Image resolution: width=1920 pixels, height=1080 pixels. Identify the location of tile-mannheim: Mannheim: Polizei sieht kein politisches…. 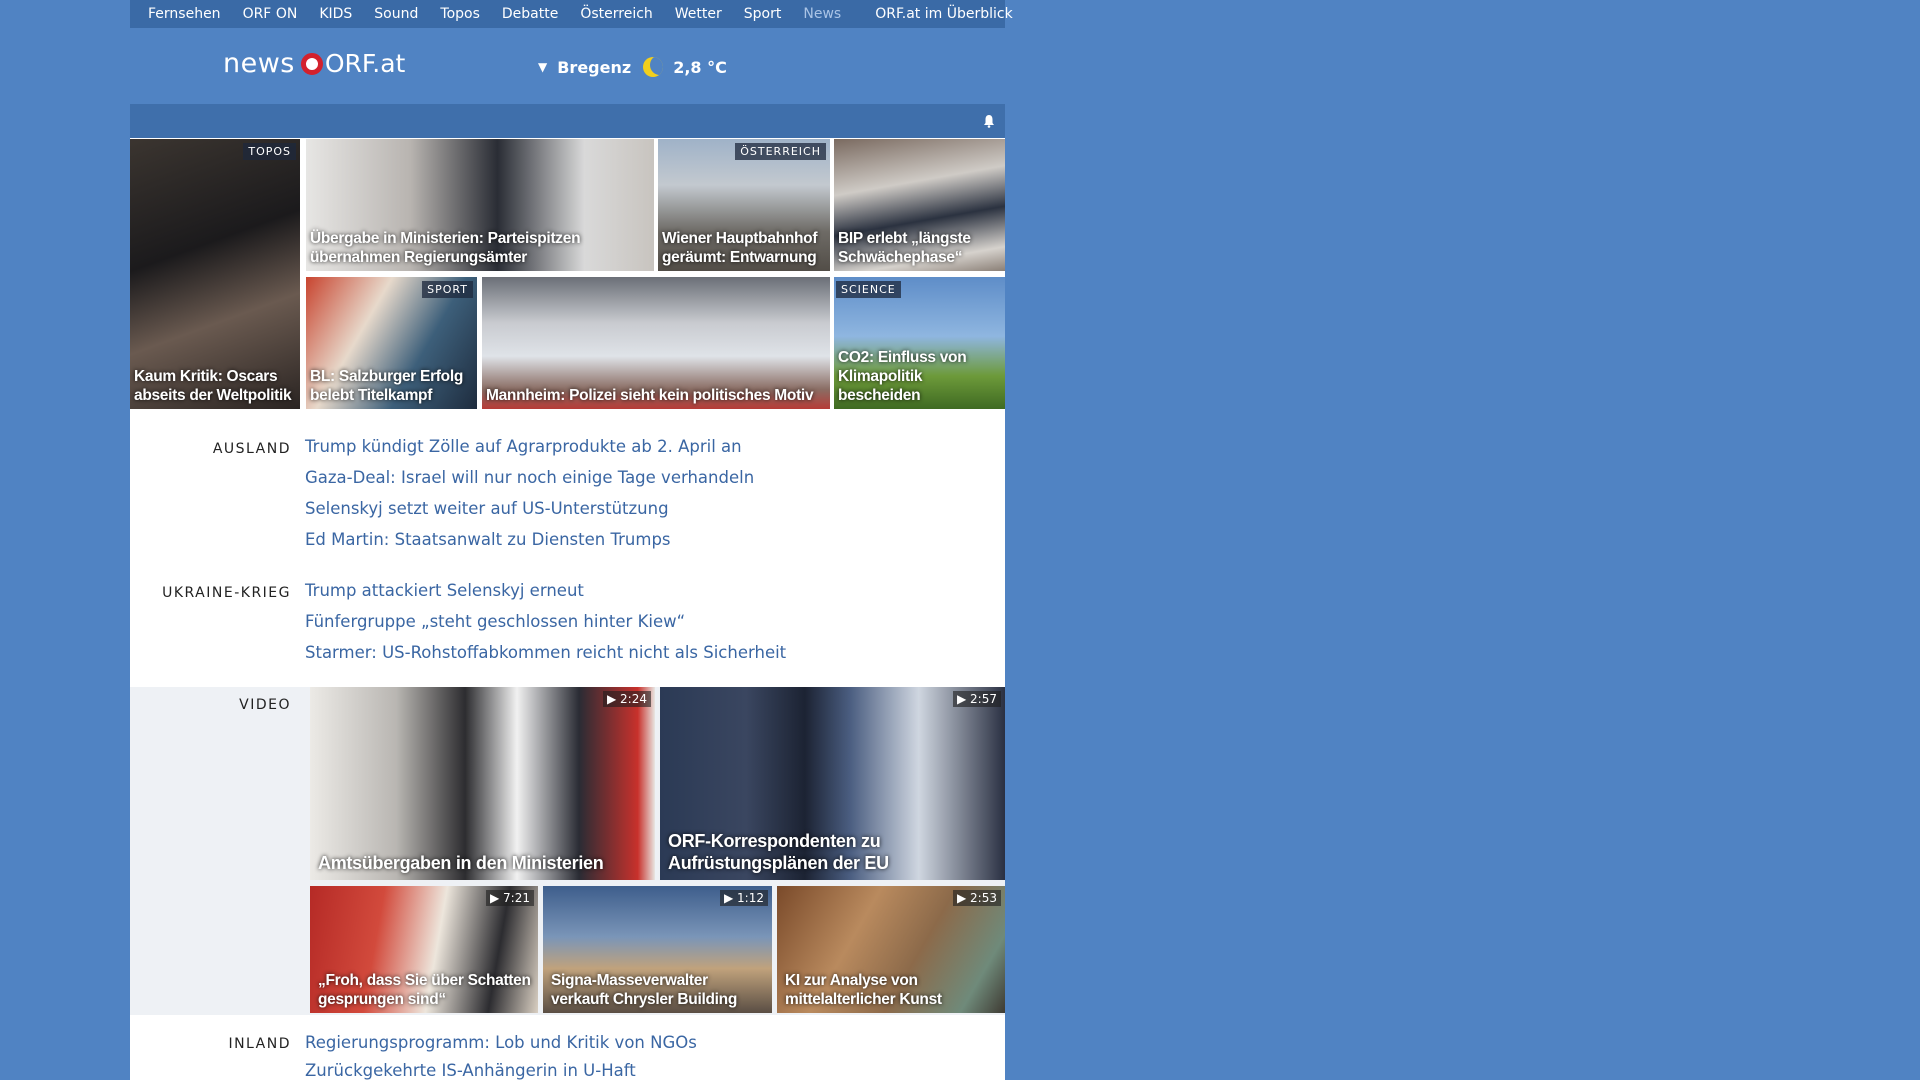
(656, 343).